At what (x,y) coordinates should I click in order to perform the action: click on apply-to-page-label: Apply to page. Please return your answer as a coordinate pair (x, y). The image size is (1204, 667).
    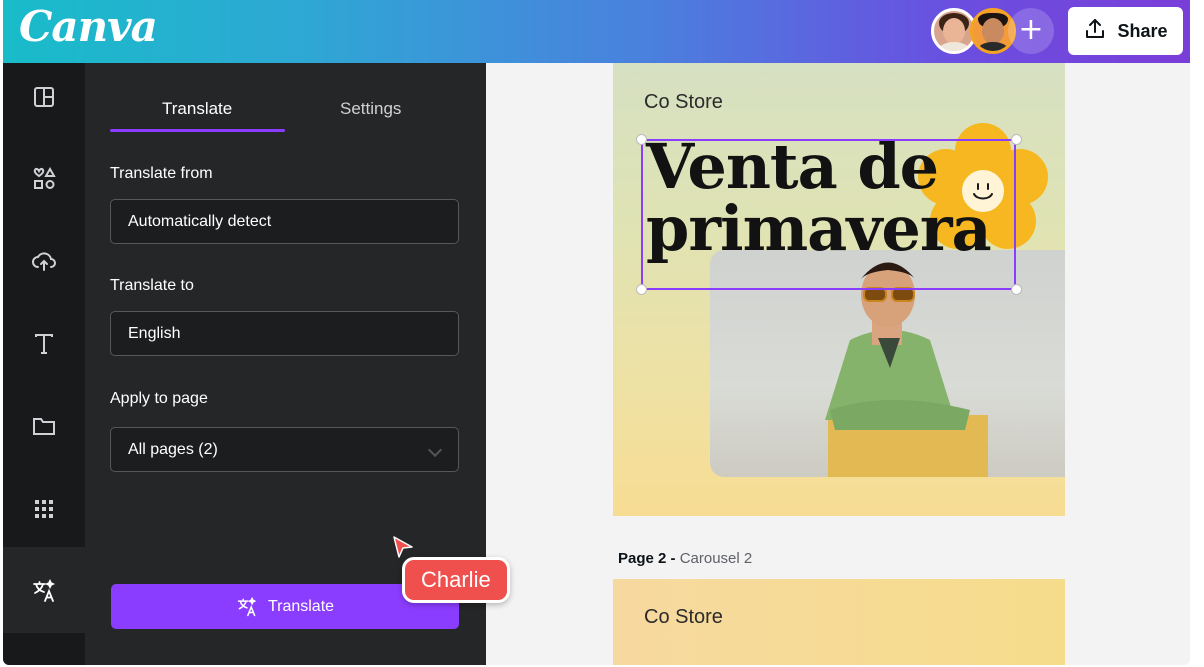
    Looking at the image, I should click on (159, 398).